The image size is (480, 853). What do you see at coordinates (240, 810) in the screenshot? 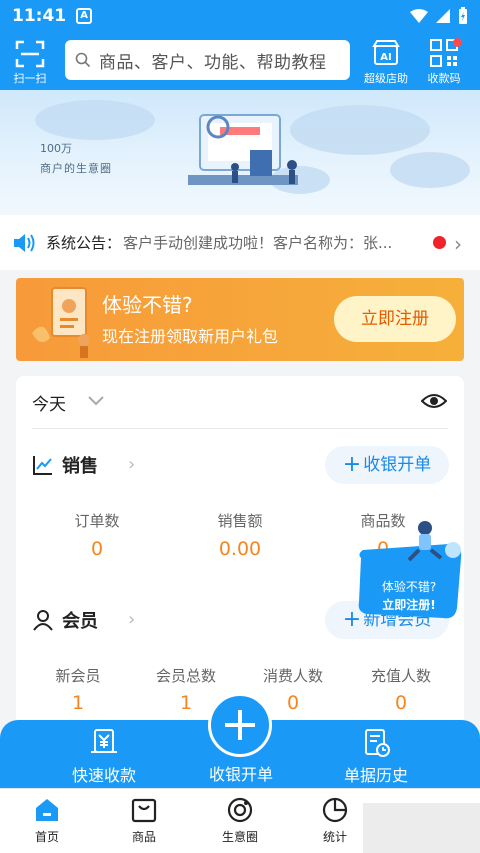
I see `smile-circle-icon` at bounding box center [240, 810].